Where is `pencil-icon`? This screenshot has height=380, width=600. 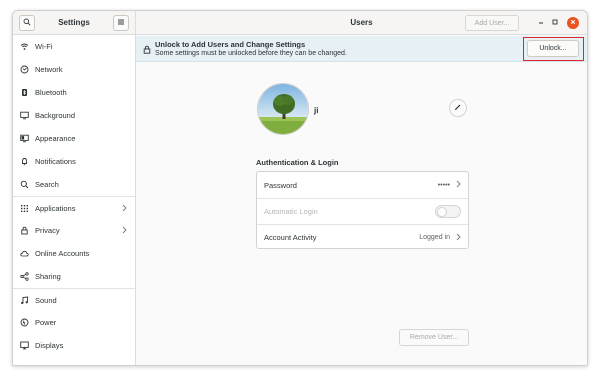
pencil-icon is located at coordinates (458, 108).